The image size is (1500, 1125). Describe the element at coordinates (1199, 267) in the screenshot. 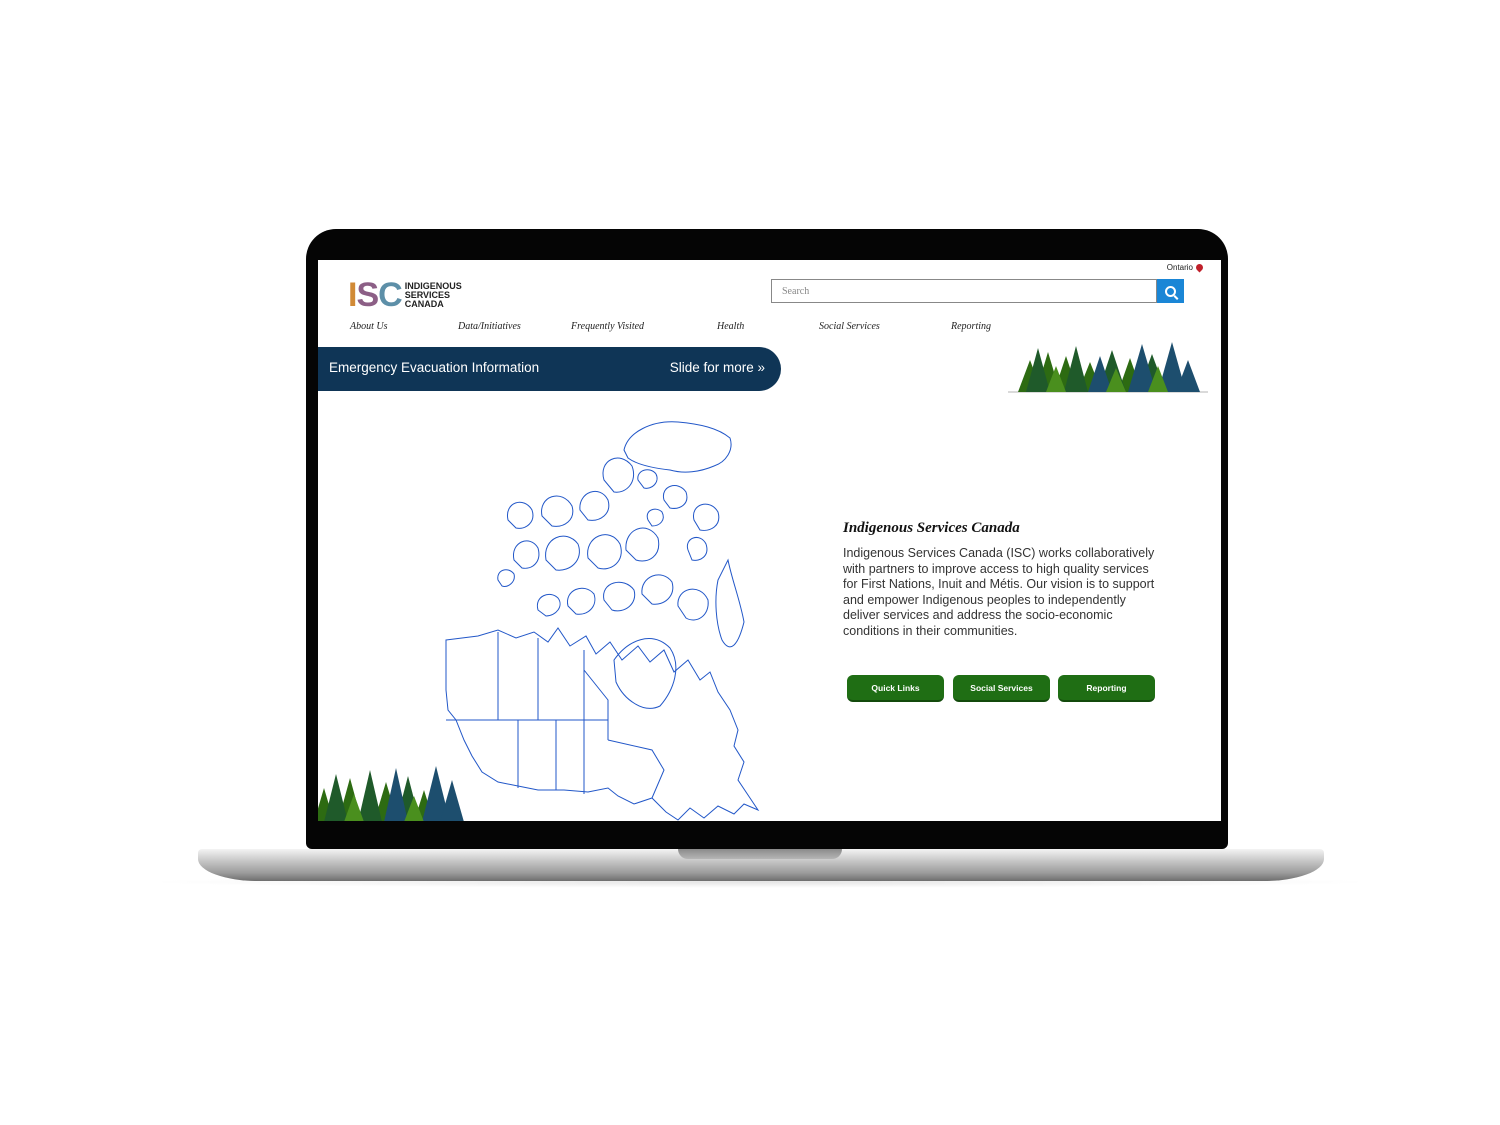

I see `location-pin-icon` at that location.